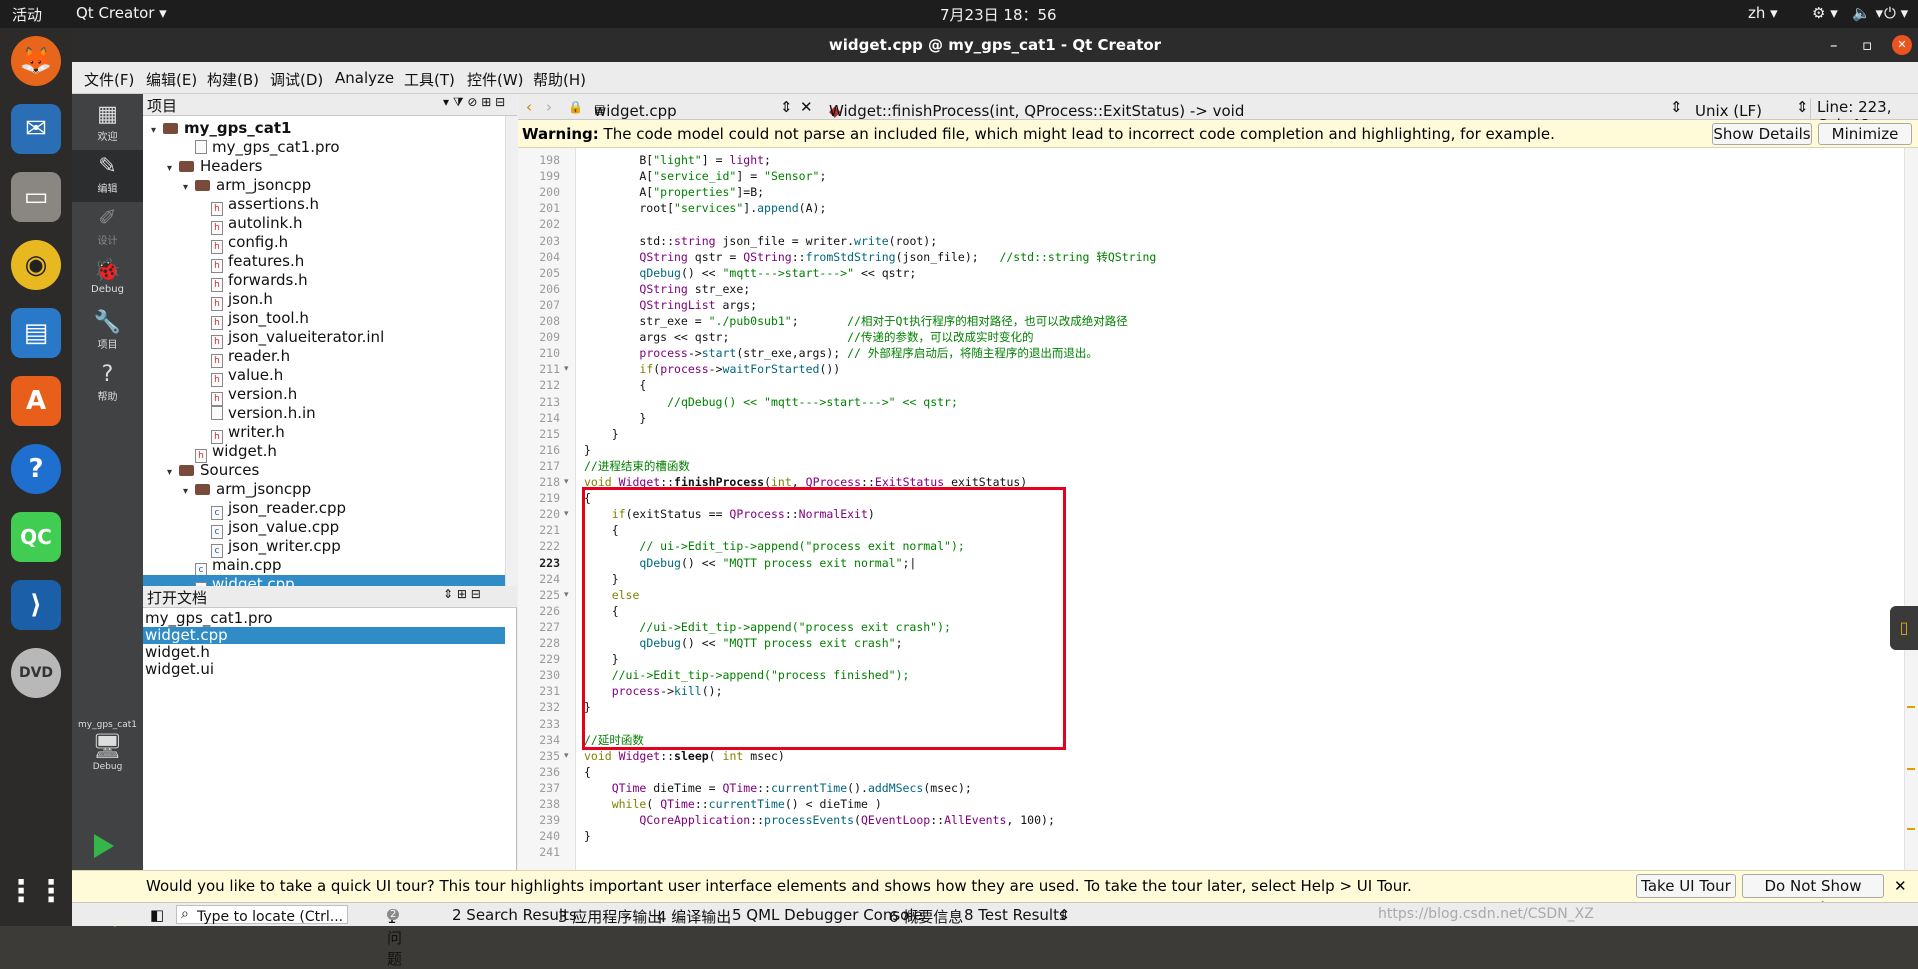 The image size is (1918, 969). I want to click on mode-debug: 🐞 Debug, so click(107, 280).